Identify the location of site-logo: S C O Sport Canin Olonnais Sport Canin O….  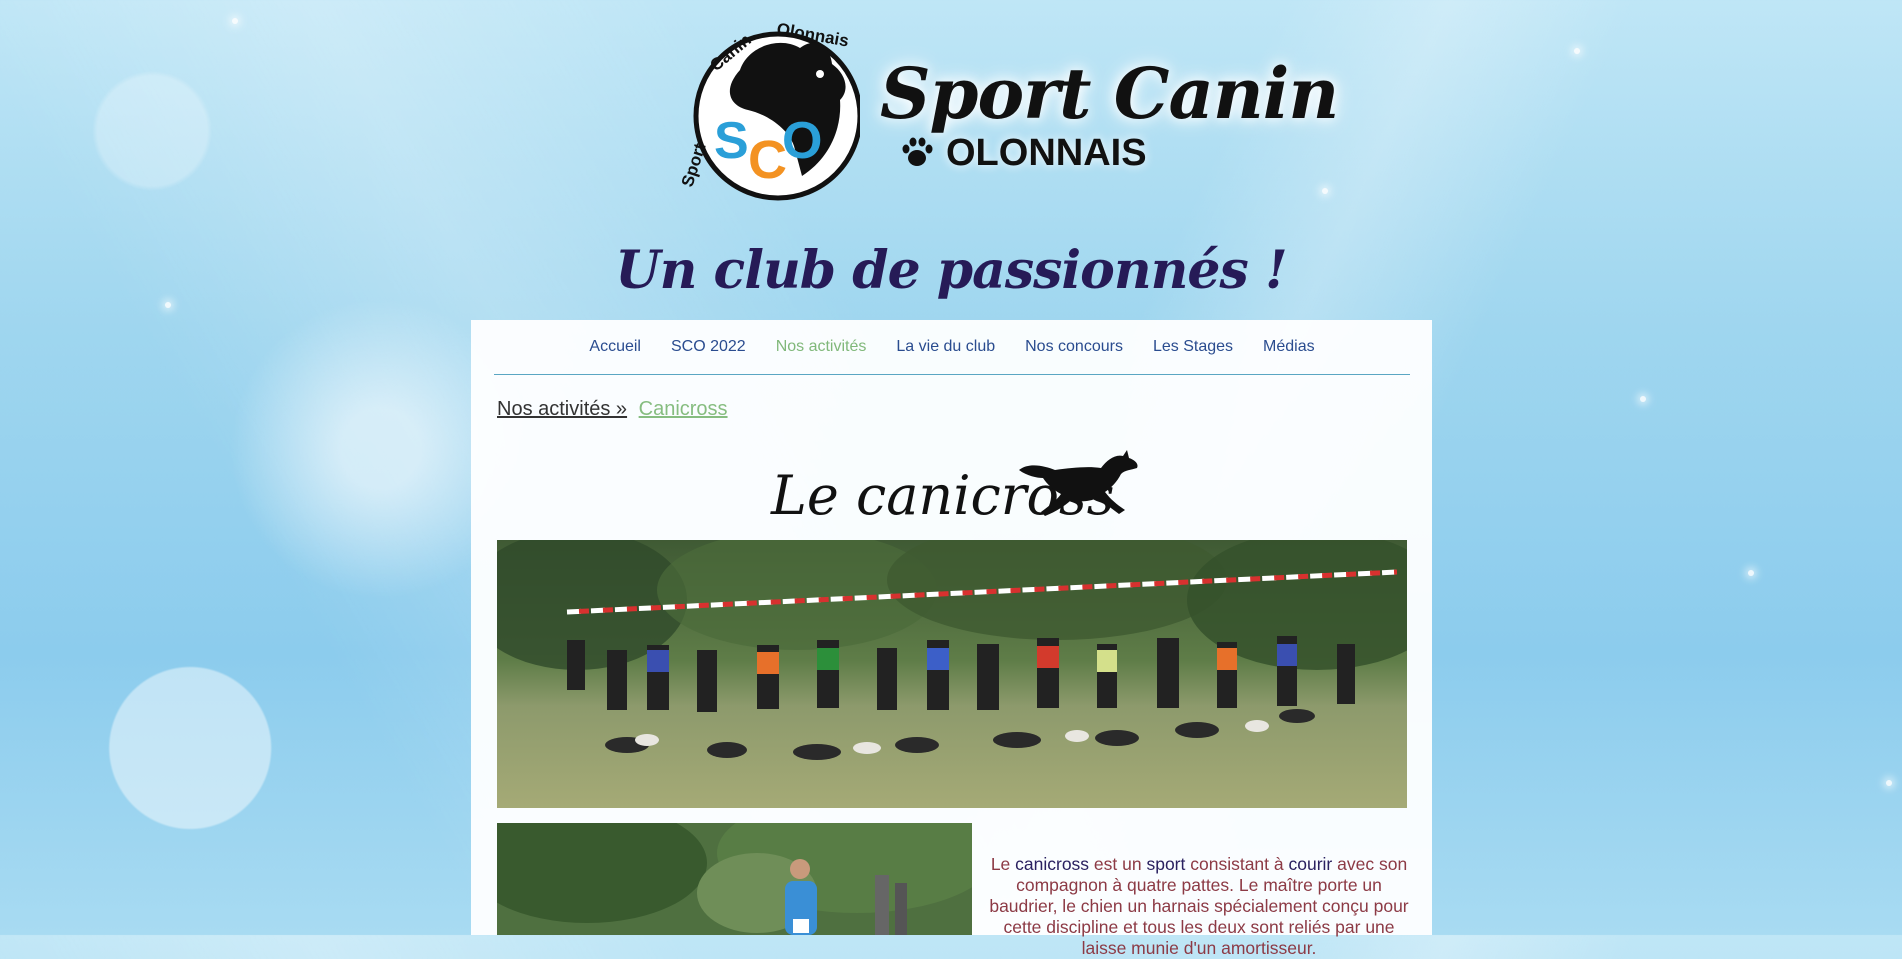
(1003, 107).